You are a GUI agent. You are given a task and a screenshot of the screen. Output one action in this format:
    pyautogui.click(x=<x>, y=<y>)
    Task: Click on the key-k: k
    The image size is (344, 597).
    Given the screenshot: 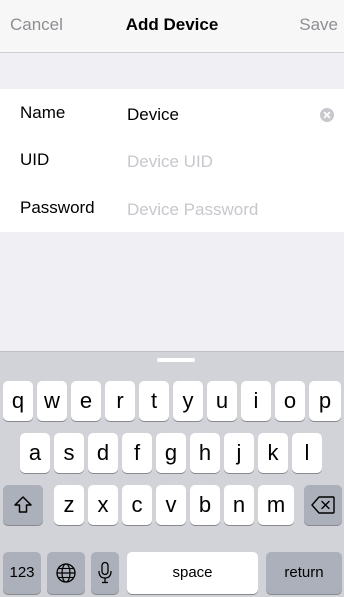 What is the action you would take?
    pyautogui.click(x=273, y=453)
    